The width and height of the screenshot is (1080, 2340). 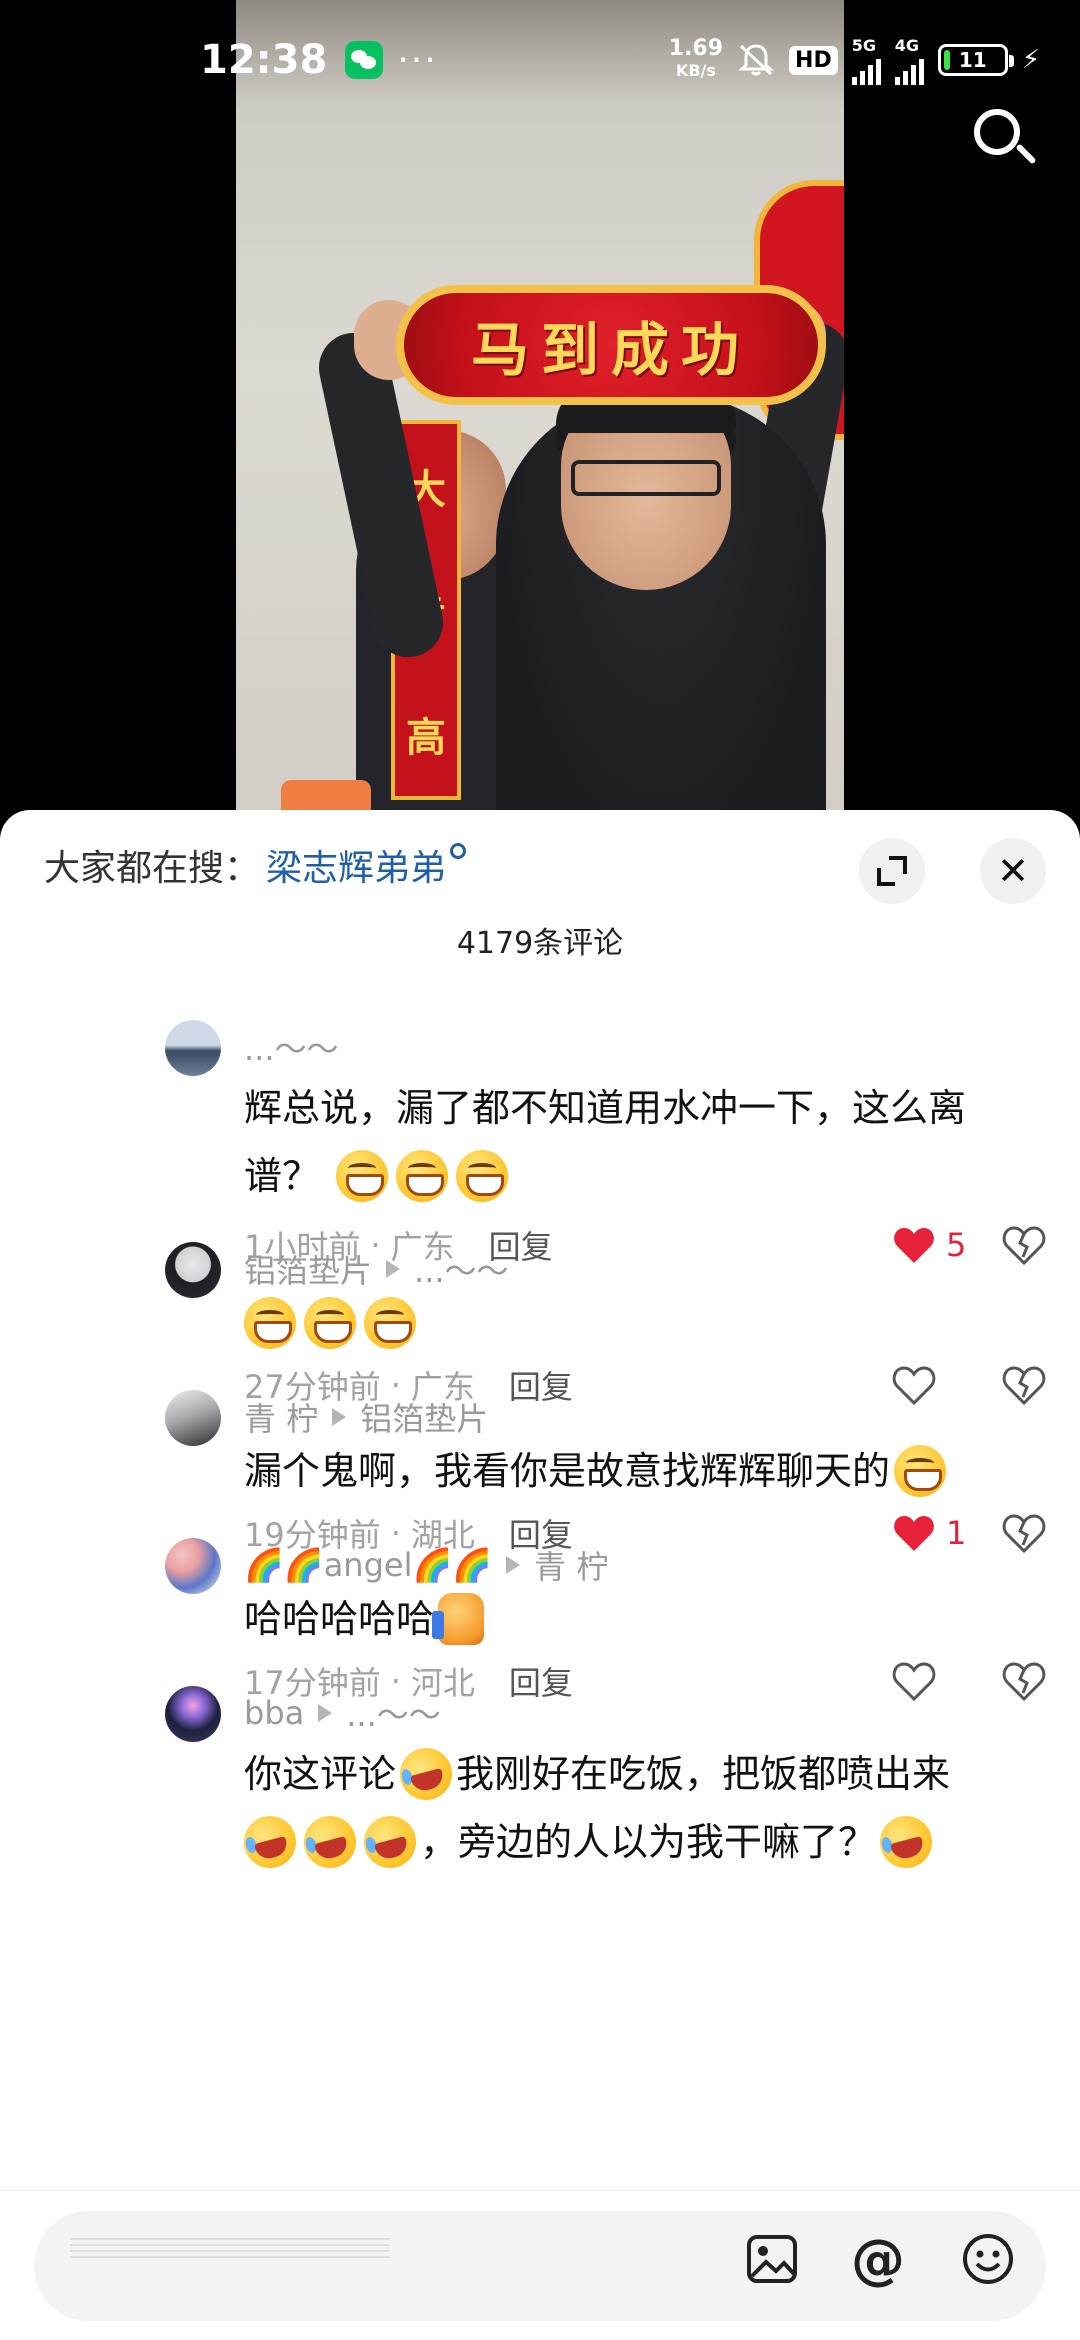 I want to click on reply-to-name: 青 柠, so click(x=571, y=1565).